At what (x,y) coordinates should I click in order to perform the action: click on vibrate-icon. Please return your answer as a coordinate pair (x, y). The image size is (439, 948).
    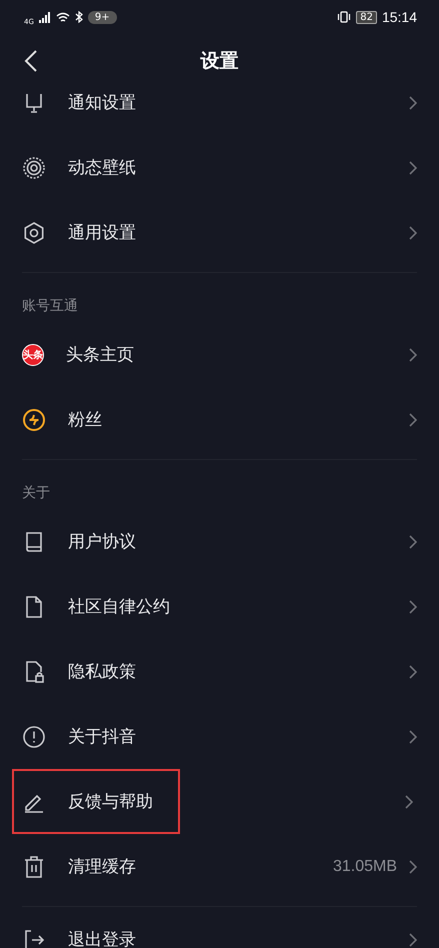
    Looking at the image, I should click on (344, 17).